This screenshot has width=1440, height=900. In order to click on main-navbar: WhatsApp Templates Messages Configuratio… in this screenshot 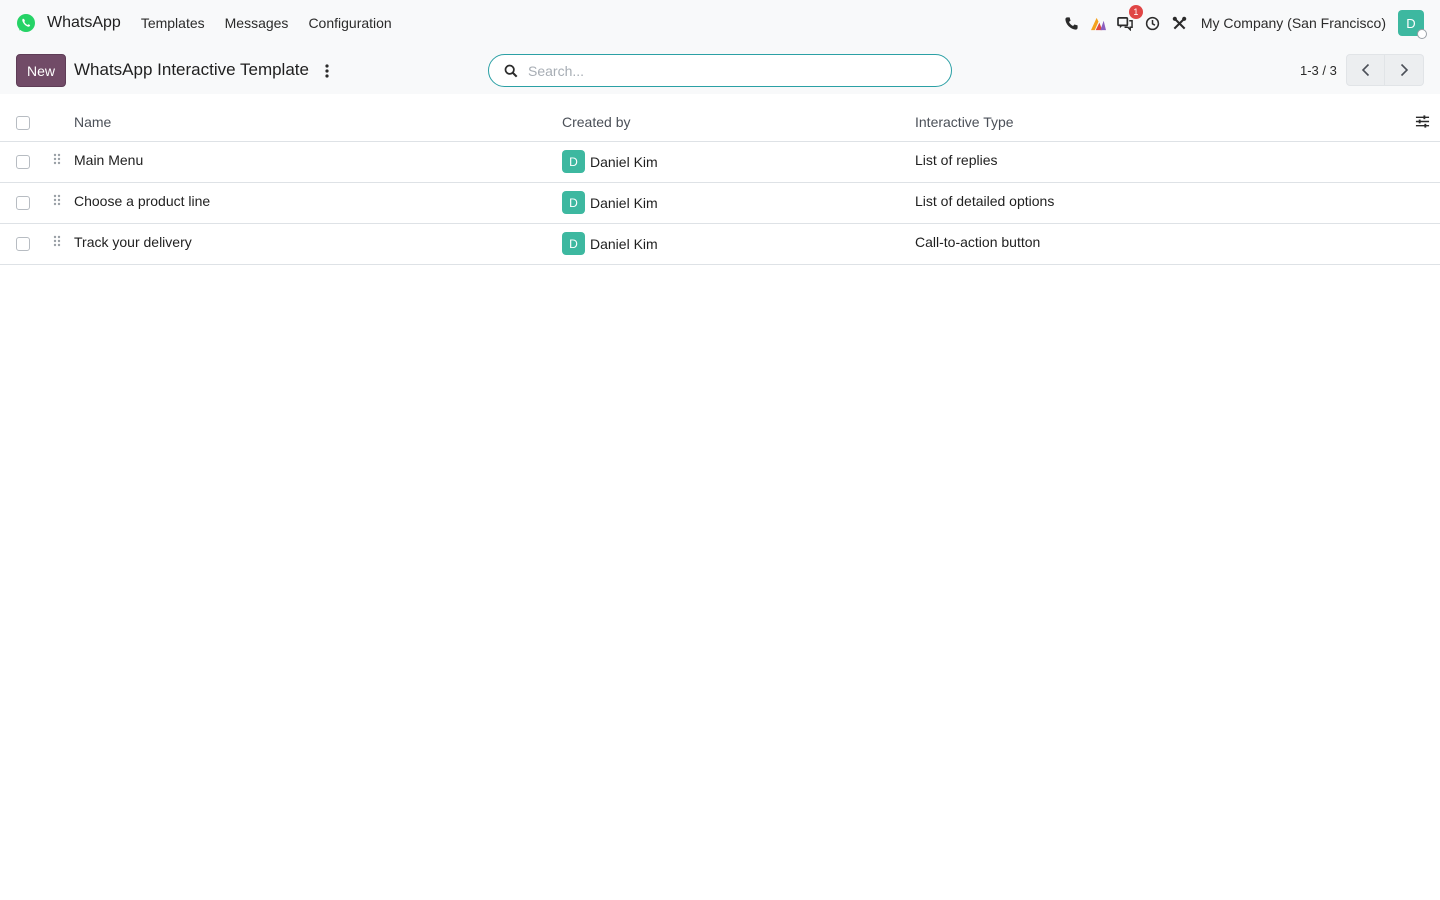, I will do `click(720, 23)`.